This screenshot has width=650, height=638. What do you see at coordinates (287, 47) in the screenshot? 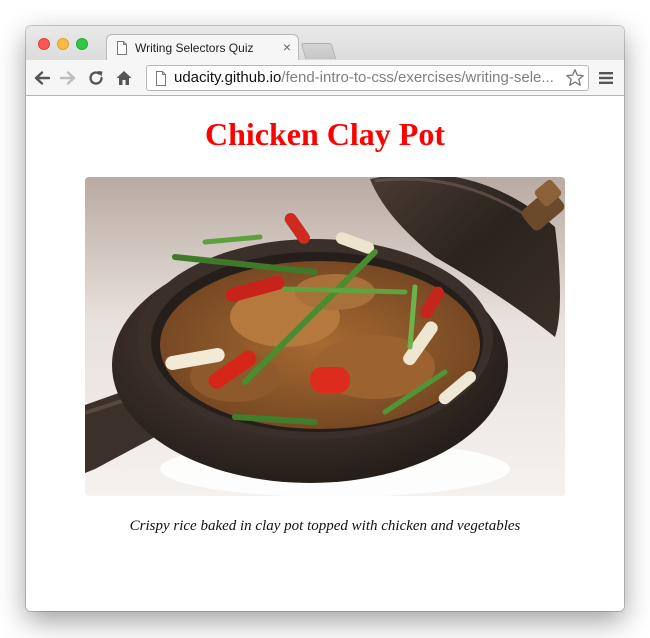
I see `tab-close-icon: ×` at bounding box center [287, 47].